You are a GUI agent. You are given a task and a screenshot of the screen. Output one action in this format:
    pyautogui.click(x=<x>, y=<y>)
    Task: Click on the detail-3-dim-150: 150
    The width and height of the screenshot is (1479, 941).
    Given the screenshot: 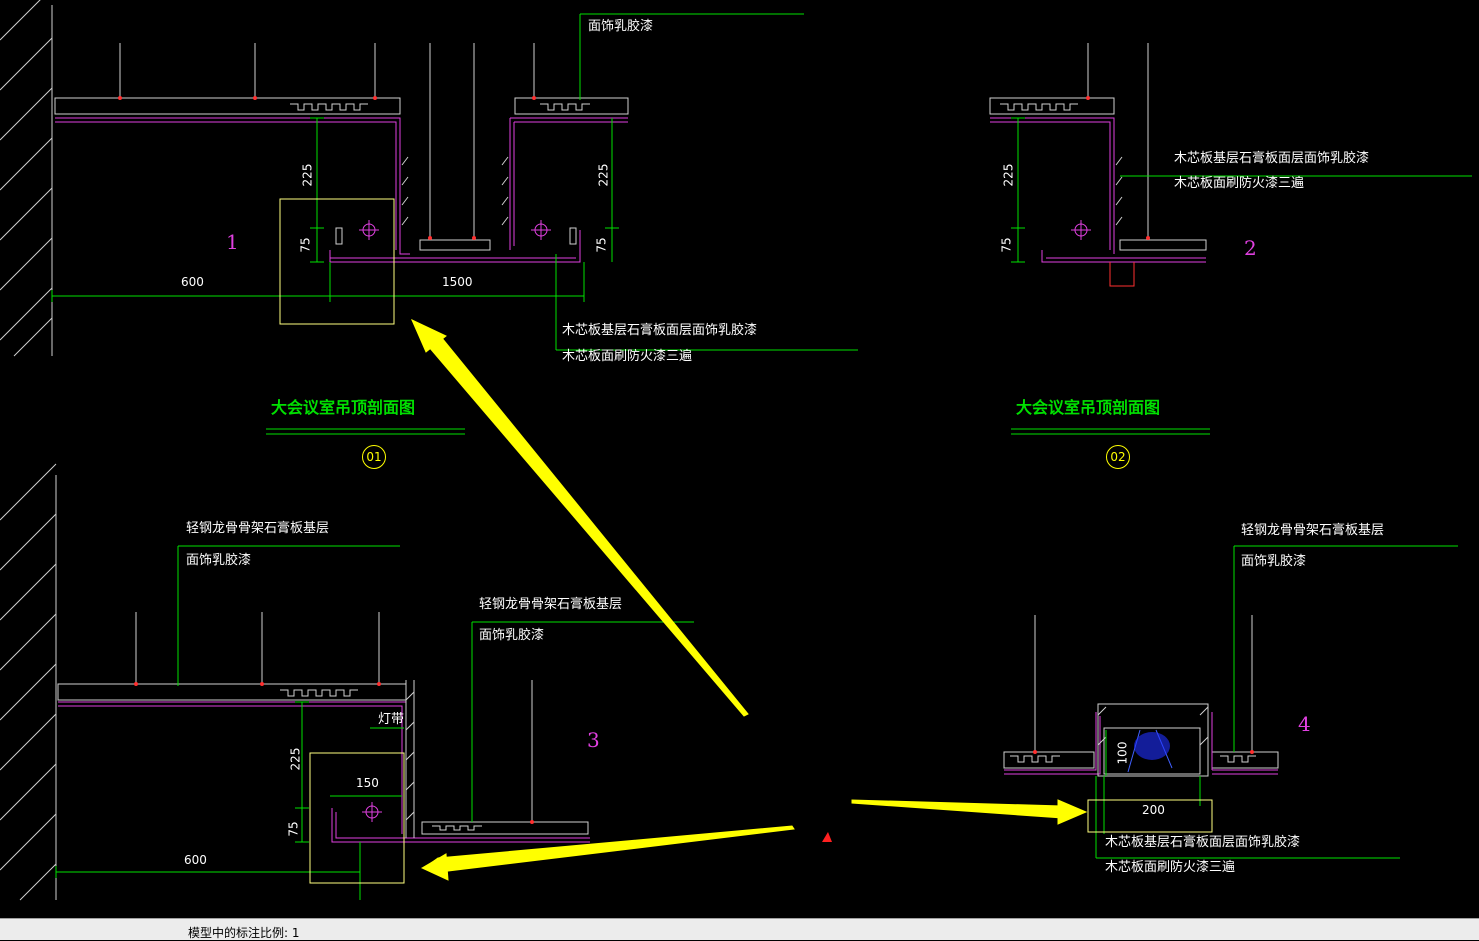 What is the action you would take?
    pyautogui.click(x=367, y=783)
    